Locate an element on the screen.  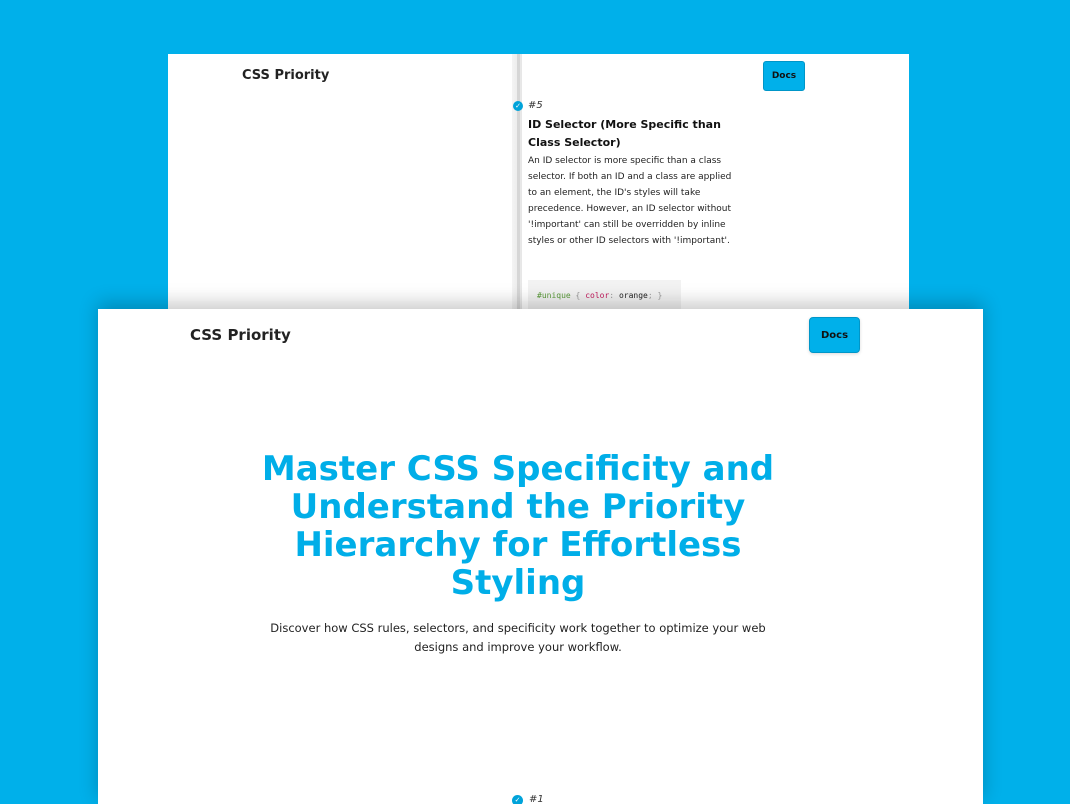
code-selector: #unique is located at coordinates (554, 295).